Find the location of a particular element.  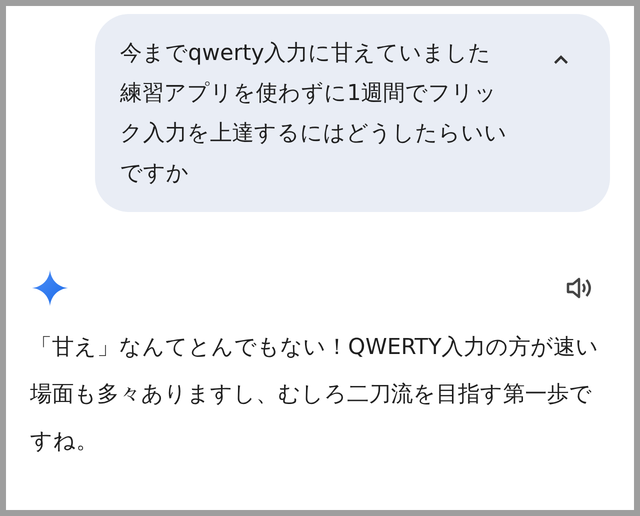

speaker-icon is located at coordinates (580, 288).